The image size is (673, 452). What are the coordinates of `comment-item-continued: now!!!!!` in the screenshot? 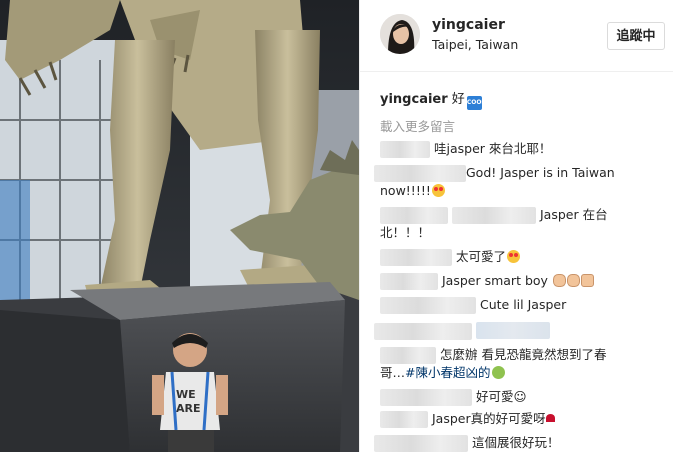 It's located at (412, 191).